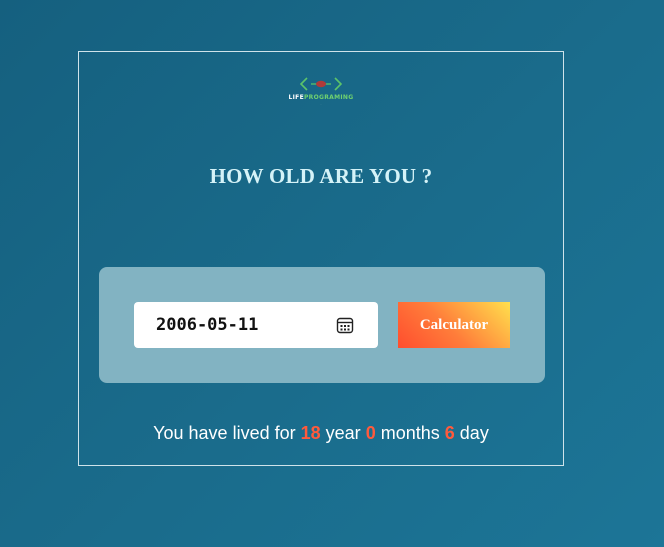 The image size is (664, 547). I want to click on logo-brand: LIFEPROGRAMING, so click(321, 97).